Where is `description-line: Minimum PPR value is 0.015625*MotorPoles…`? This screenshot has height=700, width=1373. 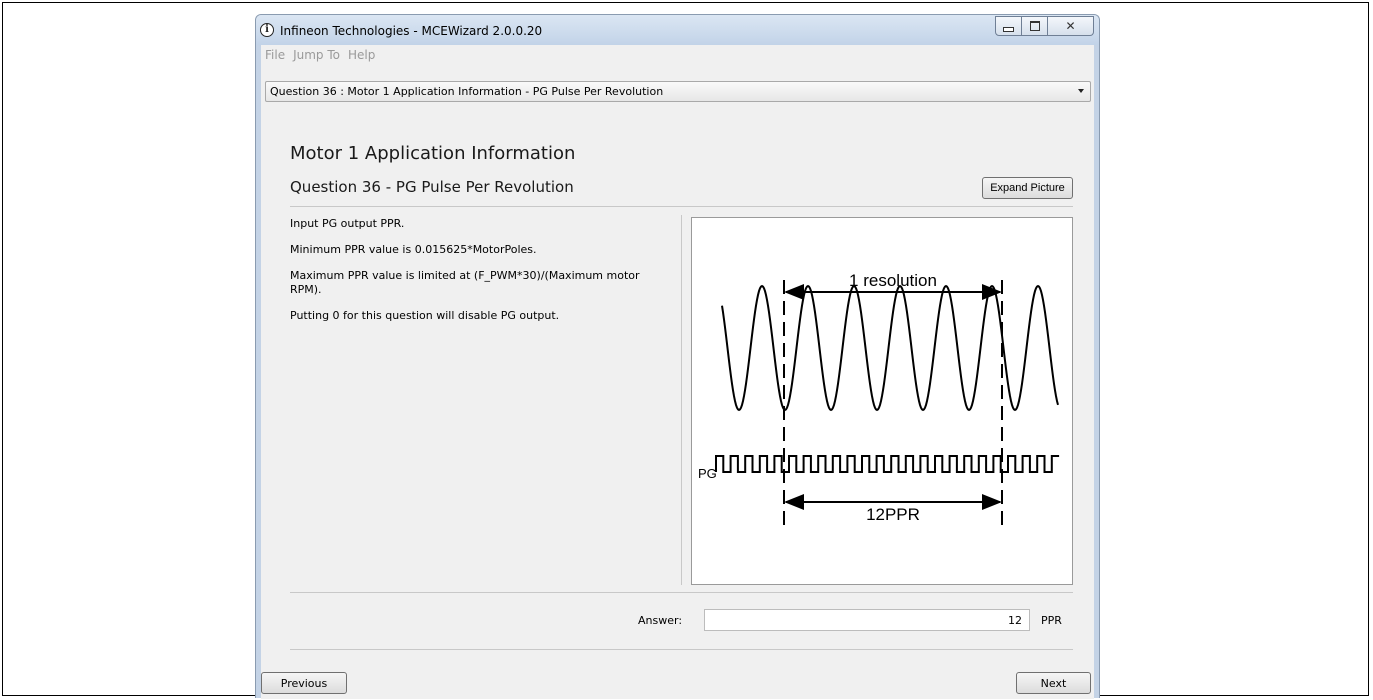
description-line: Minimum PPR value is 0.015625*MotorPoles… is located at coordinates (413, 249).